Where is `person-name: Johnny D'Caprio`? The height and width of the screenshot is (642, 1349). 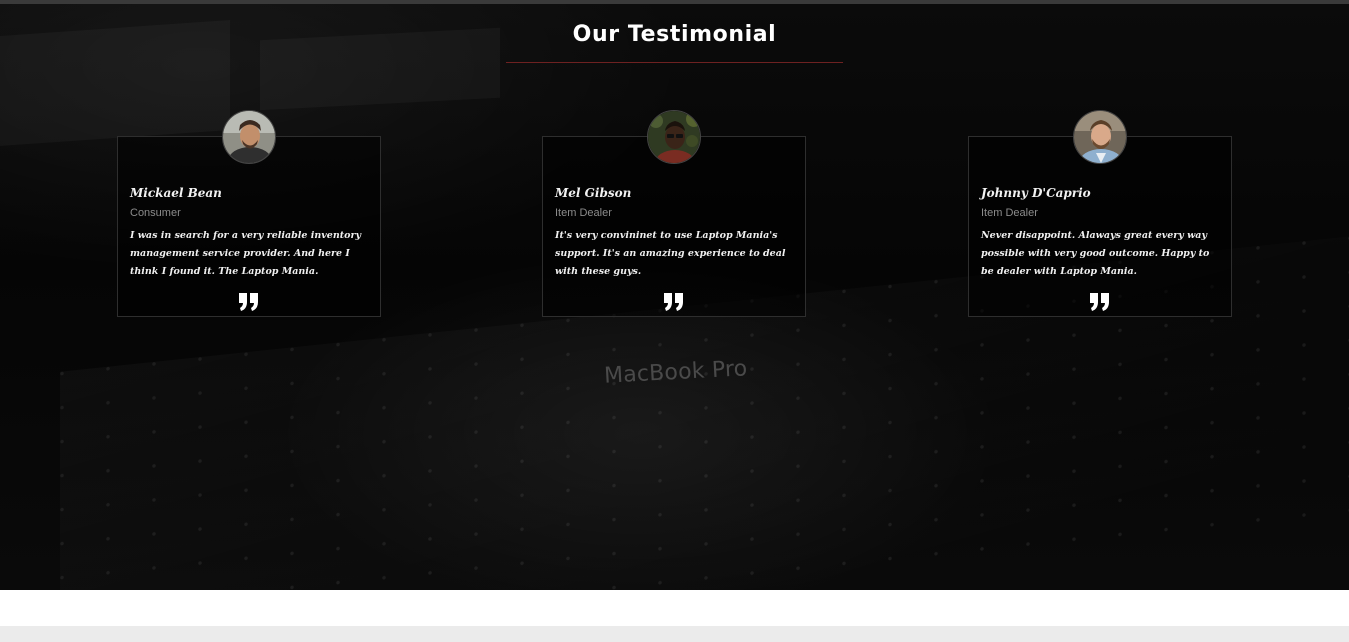 person-name: Johnny D'Caprio is located at coordinates (1036, 193).